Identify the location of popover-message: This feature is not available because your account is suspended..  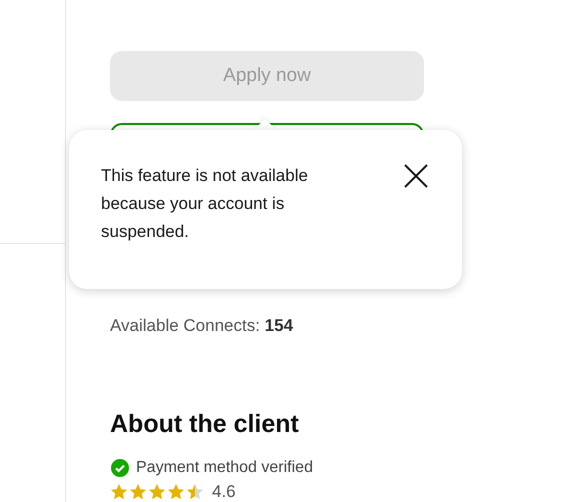
(205, 204).